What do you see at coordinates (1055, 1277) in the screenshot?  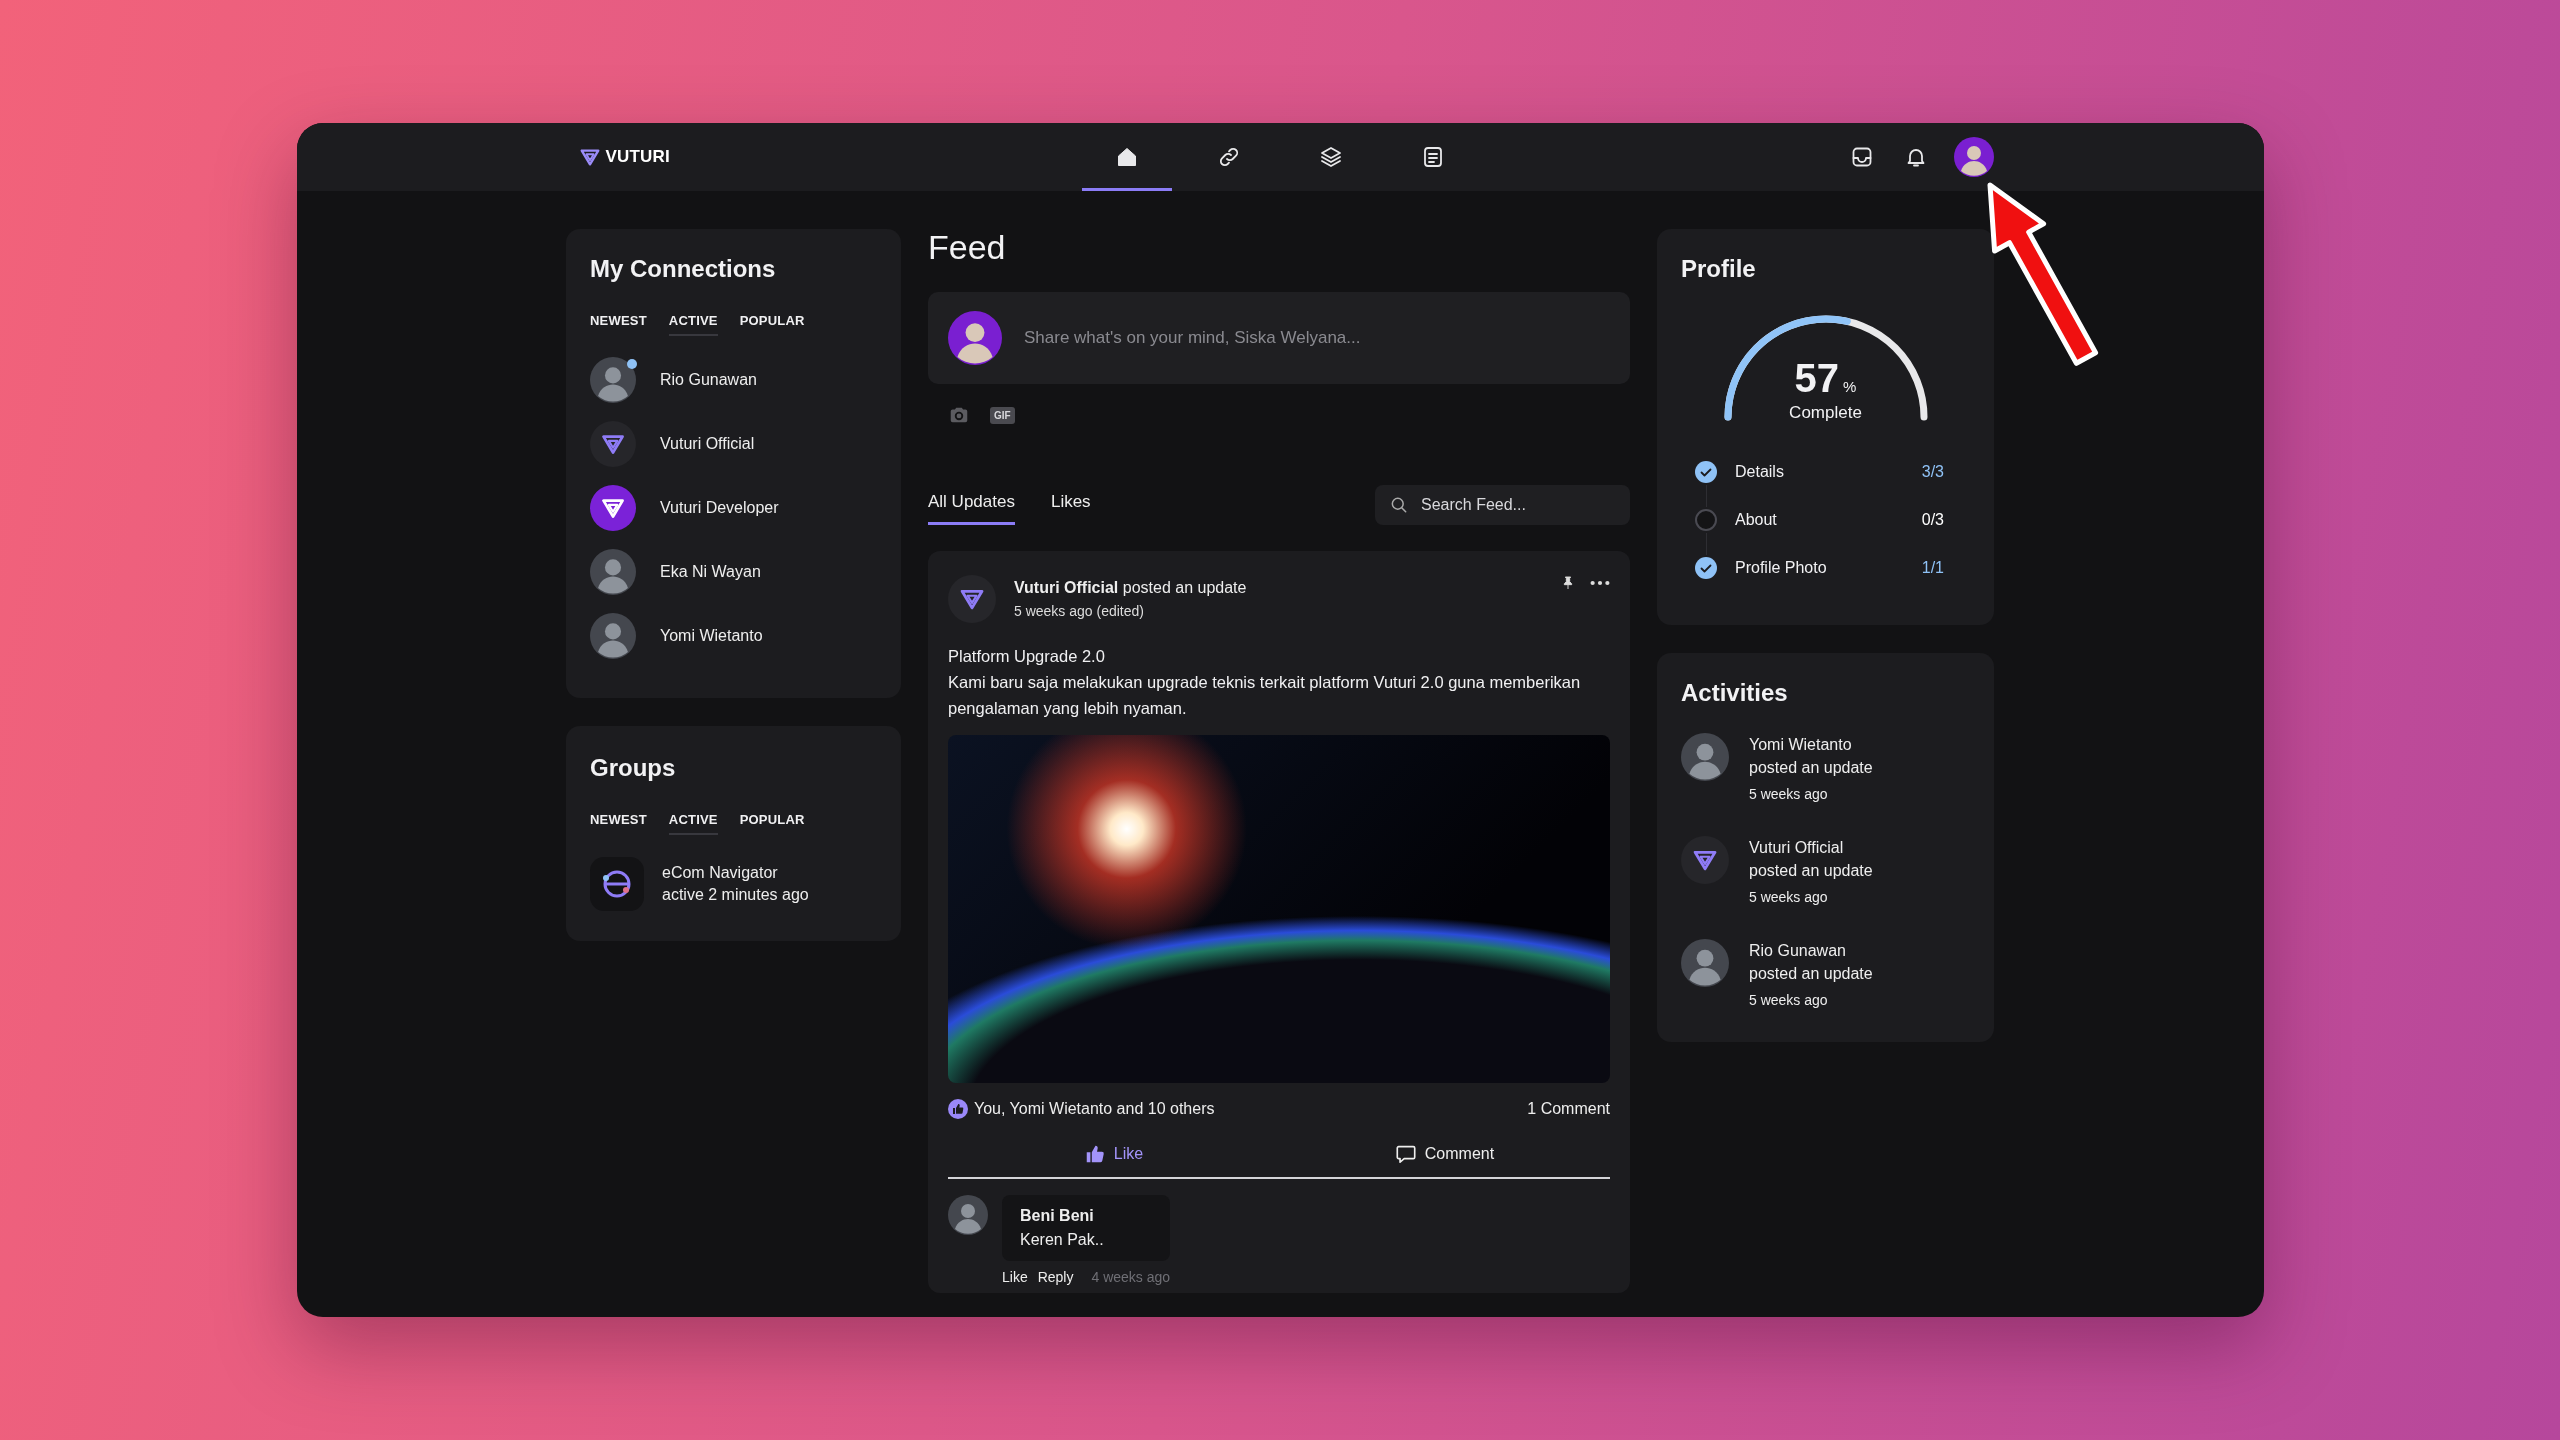 I see `comment-action-link: Reply` at bounding box center [1055, 1277].